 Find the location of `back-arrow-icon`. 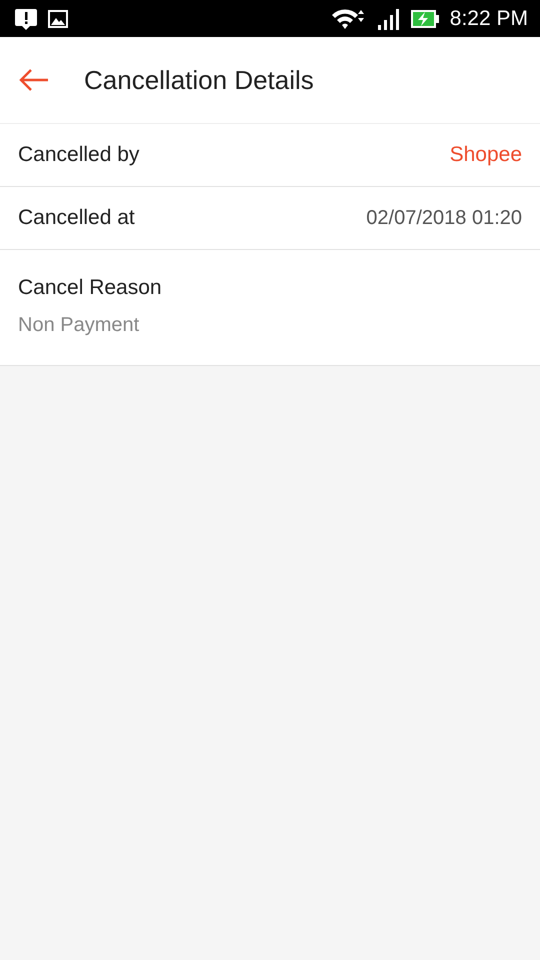

back-arrow-icon is located at coordinates (34, 80).